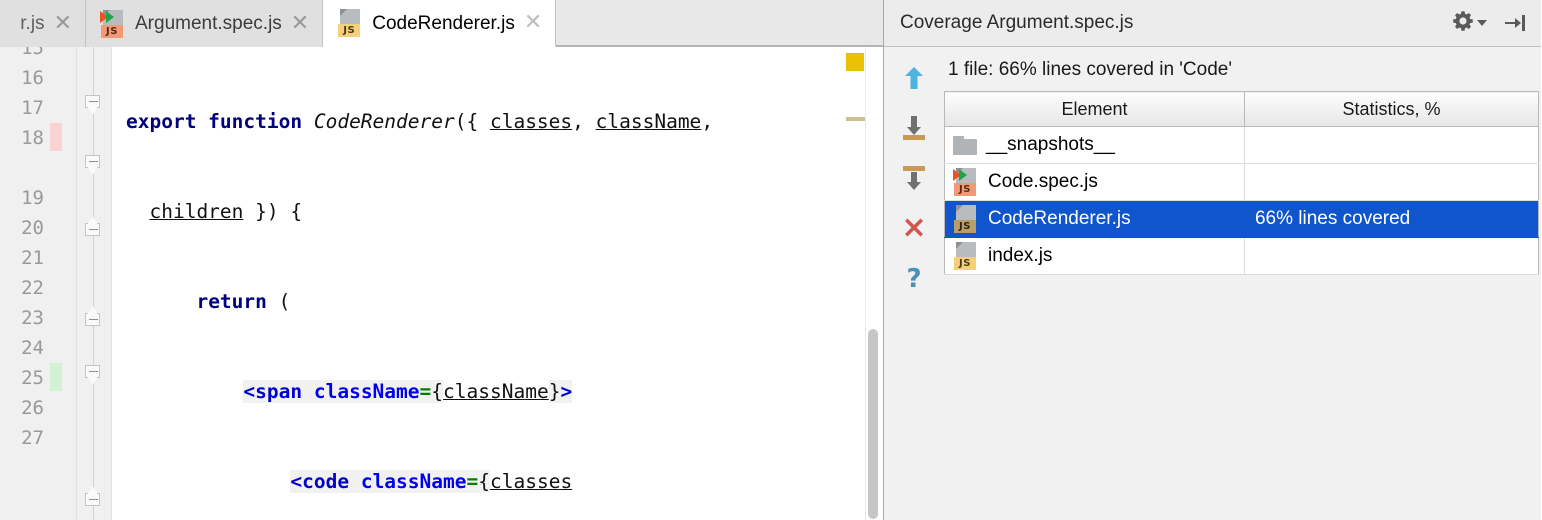  What do you see at coordinates (208, 23) in the screenshot?
I see `editor-tab-1-label: Argument.spec.js` at bounding box center [208, 23].